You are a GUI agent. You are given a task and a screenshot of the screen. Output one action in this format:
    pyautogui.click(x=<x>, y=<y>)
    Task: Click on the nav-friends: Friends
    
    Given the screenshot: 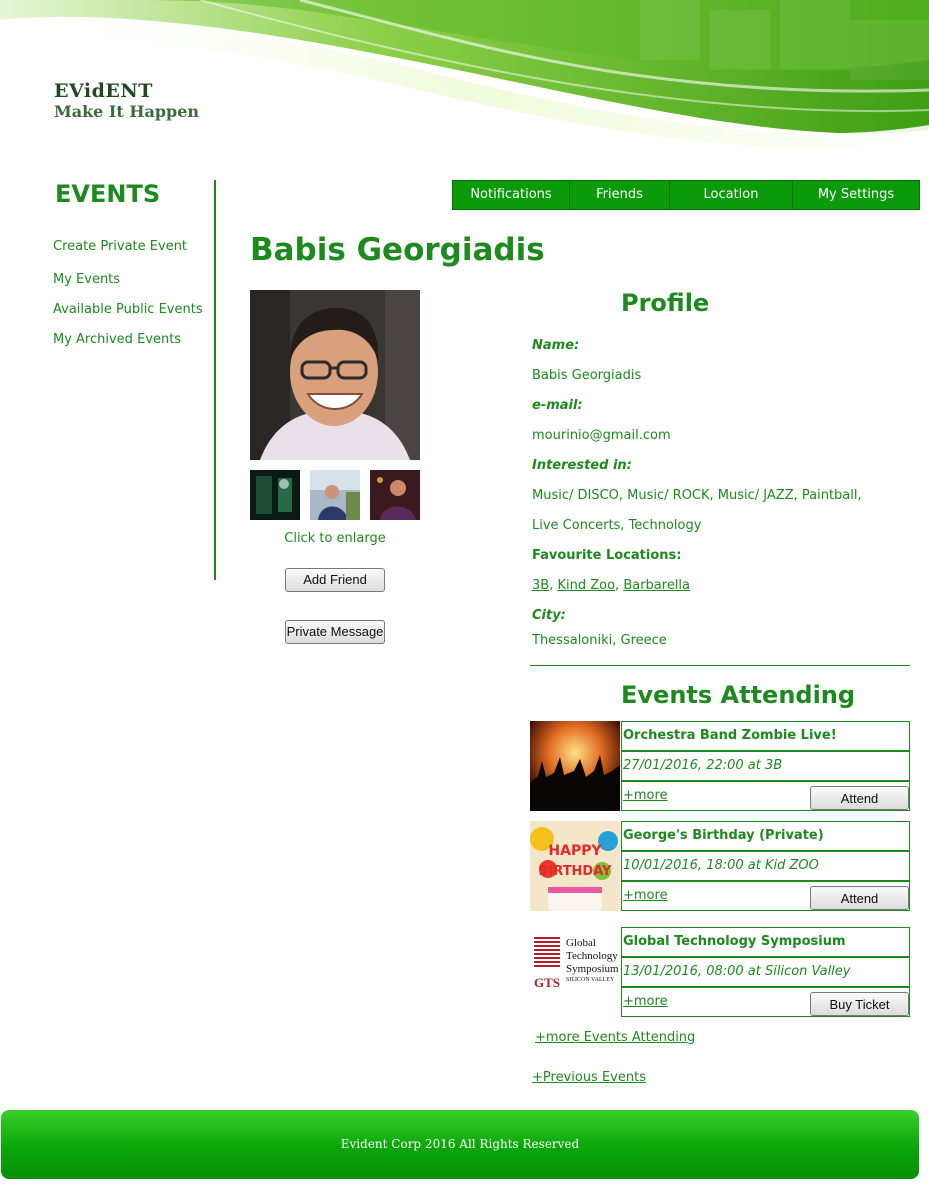 What is the action you would take?
    pyautogui.click(x=620, y=195)
    